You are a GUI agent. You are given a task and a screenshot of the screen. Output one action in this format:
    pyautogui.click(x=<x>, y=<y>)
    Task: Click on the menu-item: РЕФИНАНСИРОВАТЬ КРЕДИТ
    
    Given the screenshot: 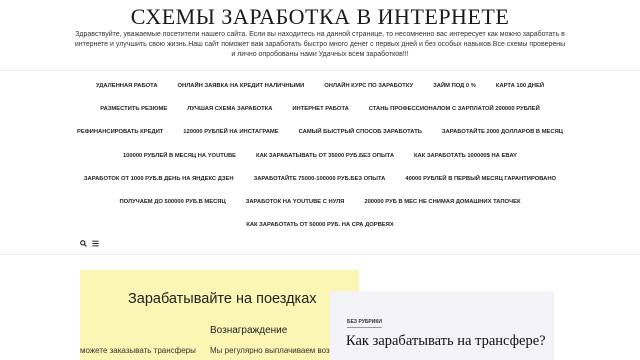 What is the action you would take?
    pyautogui.click(x=120, y=132)
    